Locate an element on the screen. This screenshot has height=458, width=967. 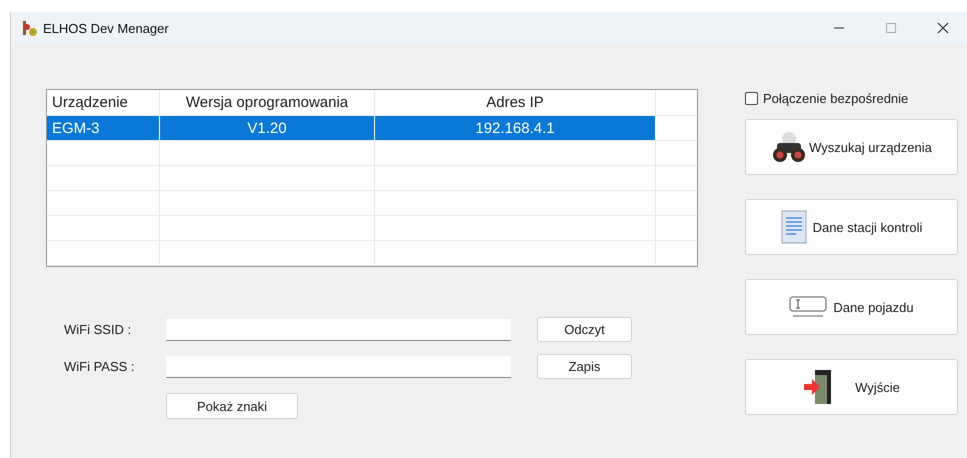
field-label: WiFi SSID : is located at coordinates (98, 329).